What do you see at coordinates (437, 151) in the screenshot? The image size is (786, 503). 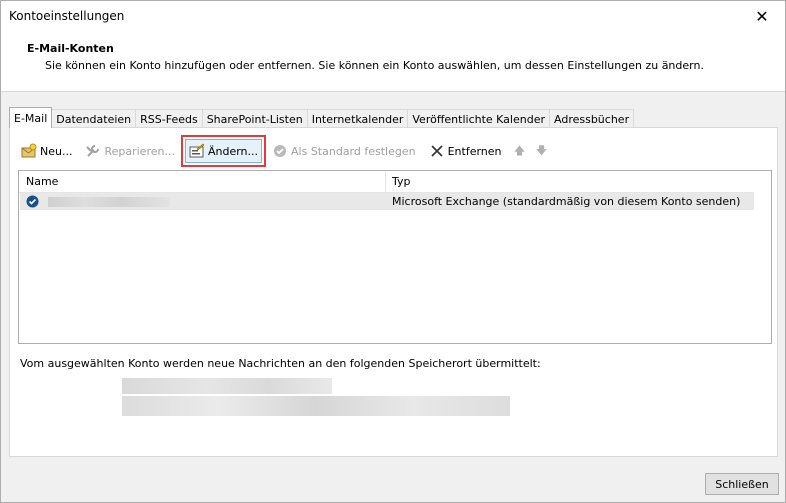 I see `delete-x-icon` at bounding box center [437, 151].